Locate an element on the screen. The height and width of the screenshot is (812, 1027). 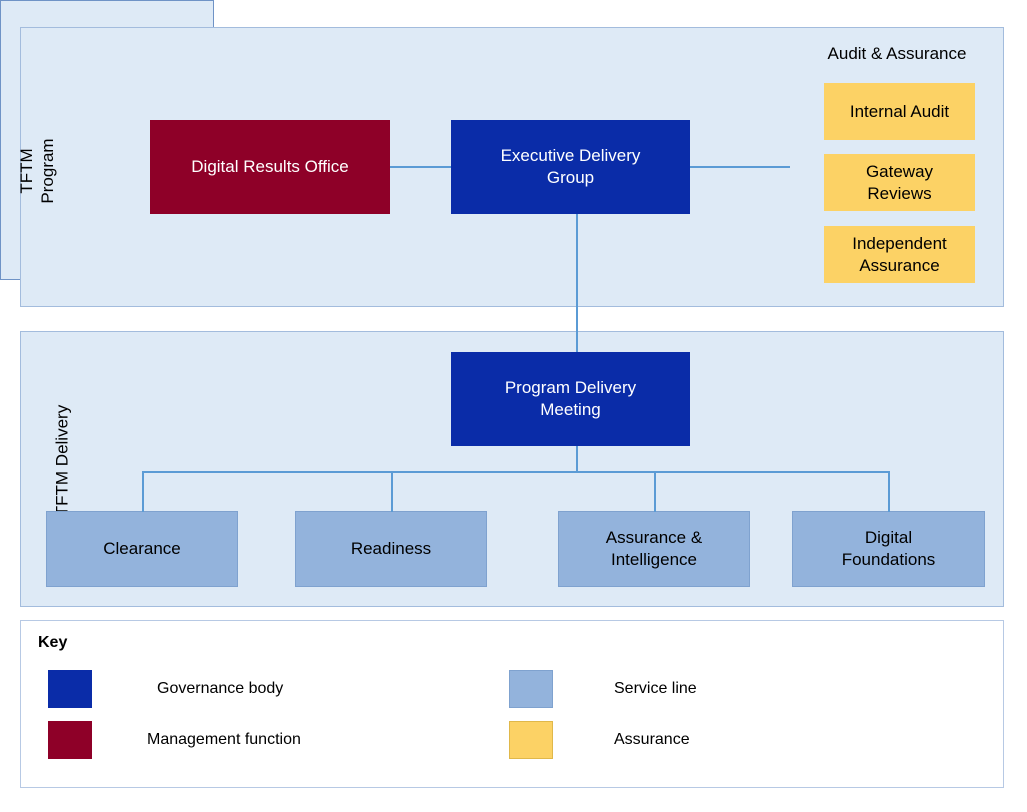
legend-item-governance-body: Governance body is located at coordinates (165, 689).